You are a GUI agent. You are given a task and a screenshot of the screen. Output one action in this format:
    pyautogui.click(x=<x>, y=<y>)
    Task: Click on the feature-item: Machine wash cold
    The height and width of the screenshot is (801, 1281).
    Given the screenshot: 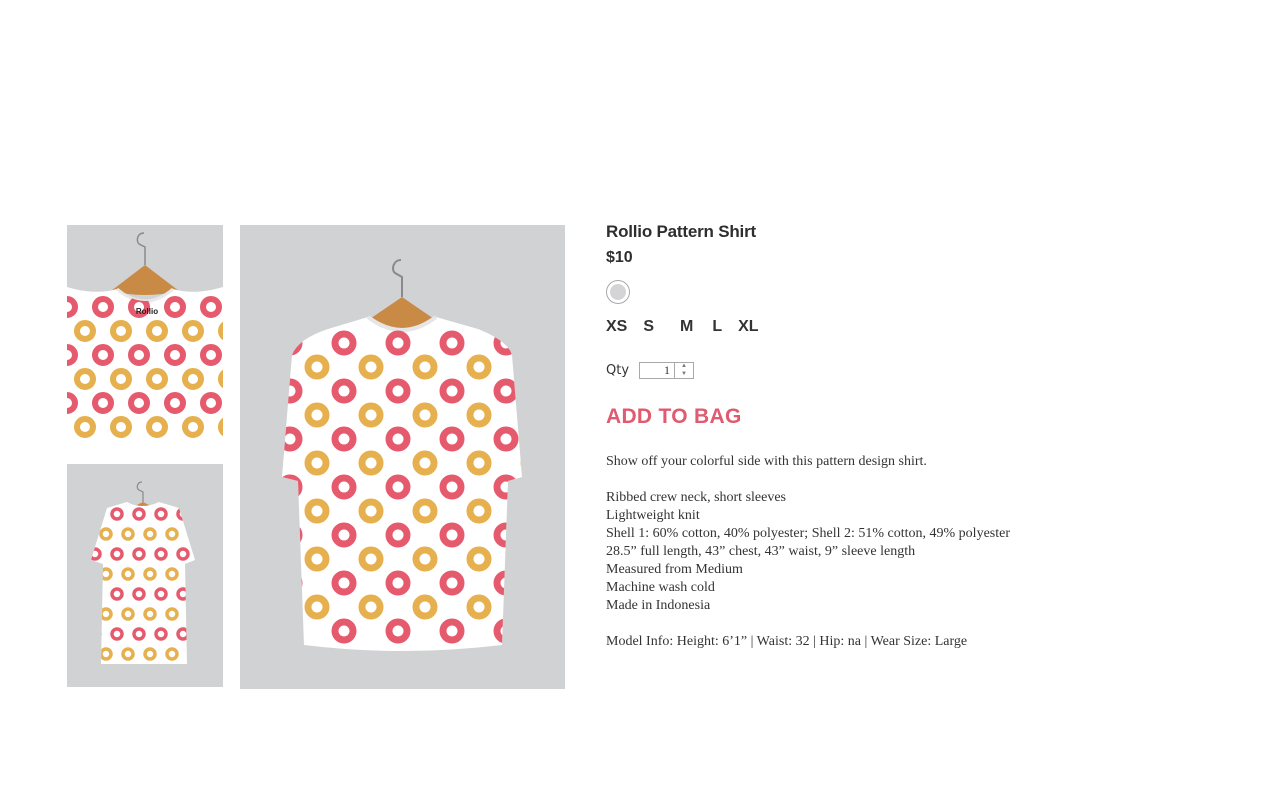 What is the action you would take?
    pyautogui.click(x=660, y=587)
    